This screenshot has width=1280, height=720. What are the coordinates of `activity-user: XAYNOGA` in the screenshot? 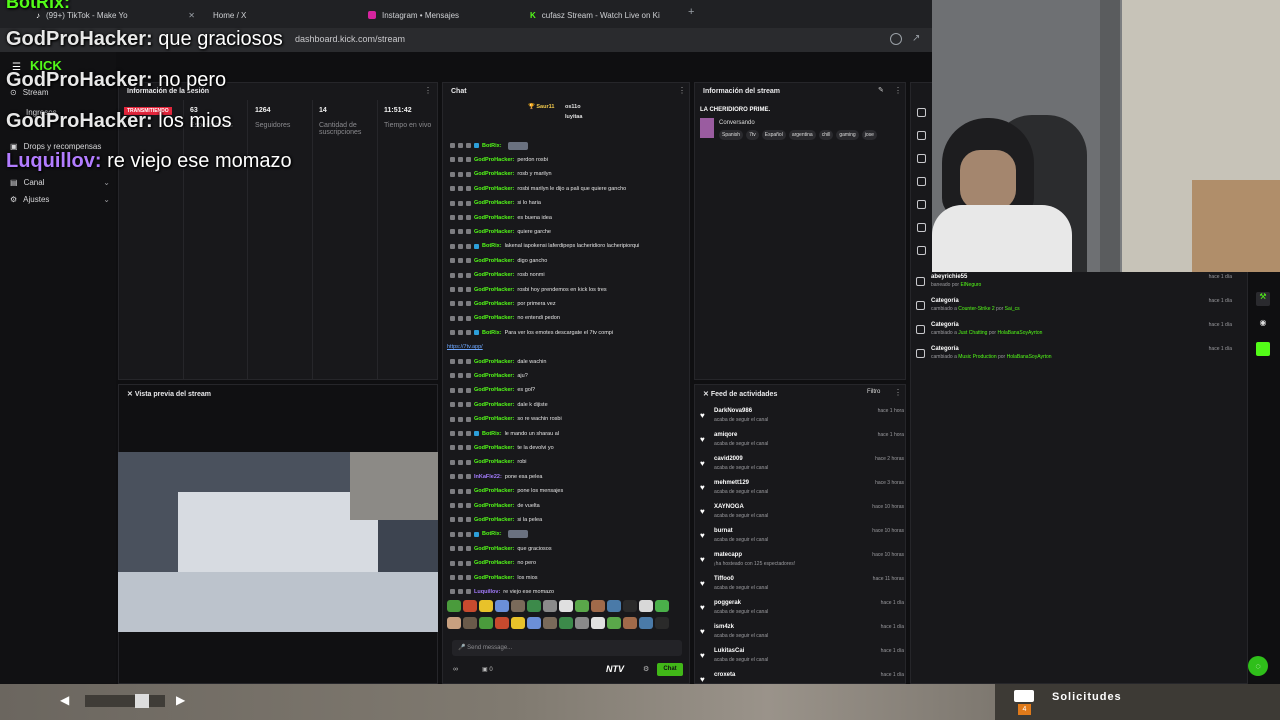 It's located at (729, 507).